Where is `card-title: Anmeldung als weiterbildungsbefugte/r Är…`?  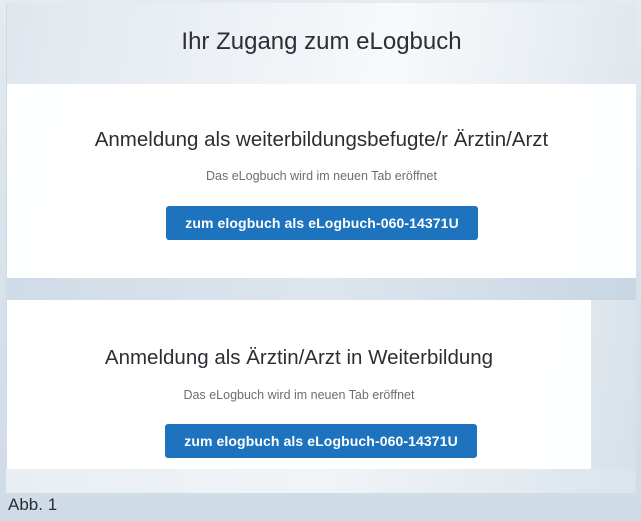
card-title: Anmeldung als weiterbildungsbefugte/r Är… is located at coordinates (321, 139).